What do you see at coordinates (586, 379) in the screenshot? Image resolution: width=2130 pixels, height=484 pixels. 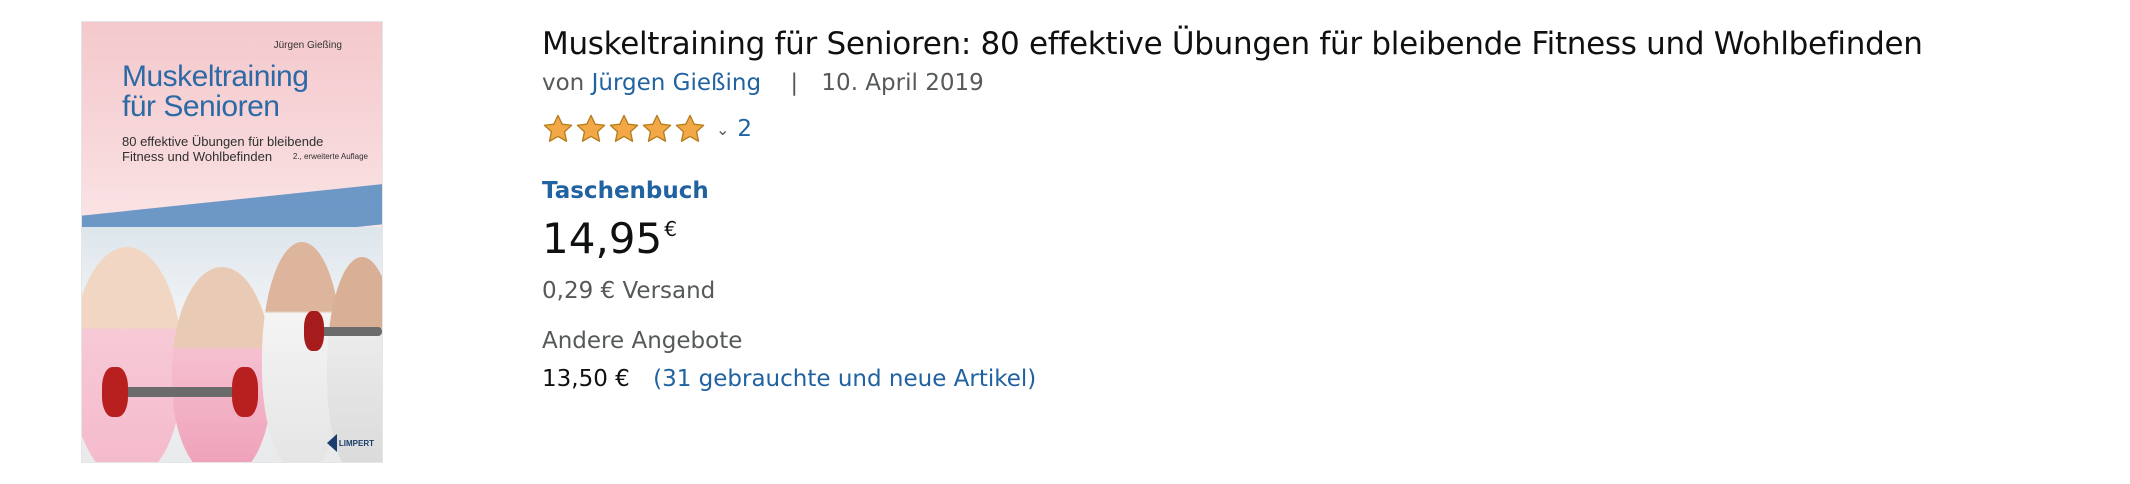 I see `other-offers-price: 13,50 €` at bounding box center [586, 379].